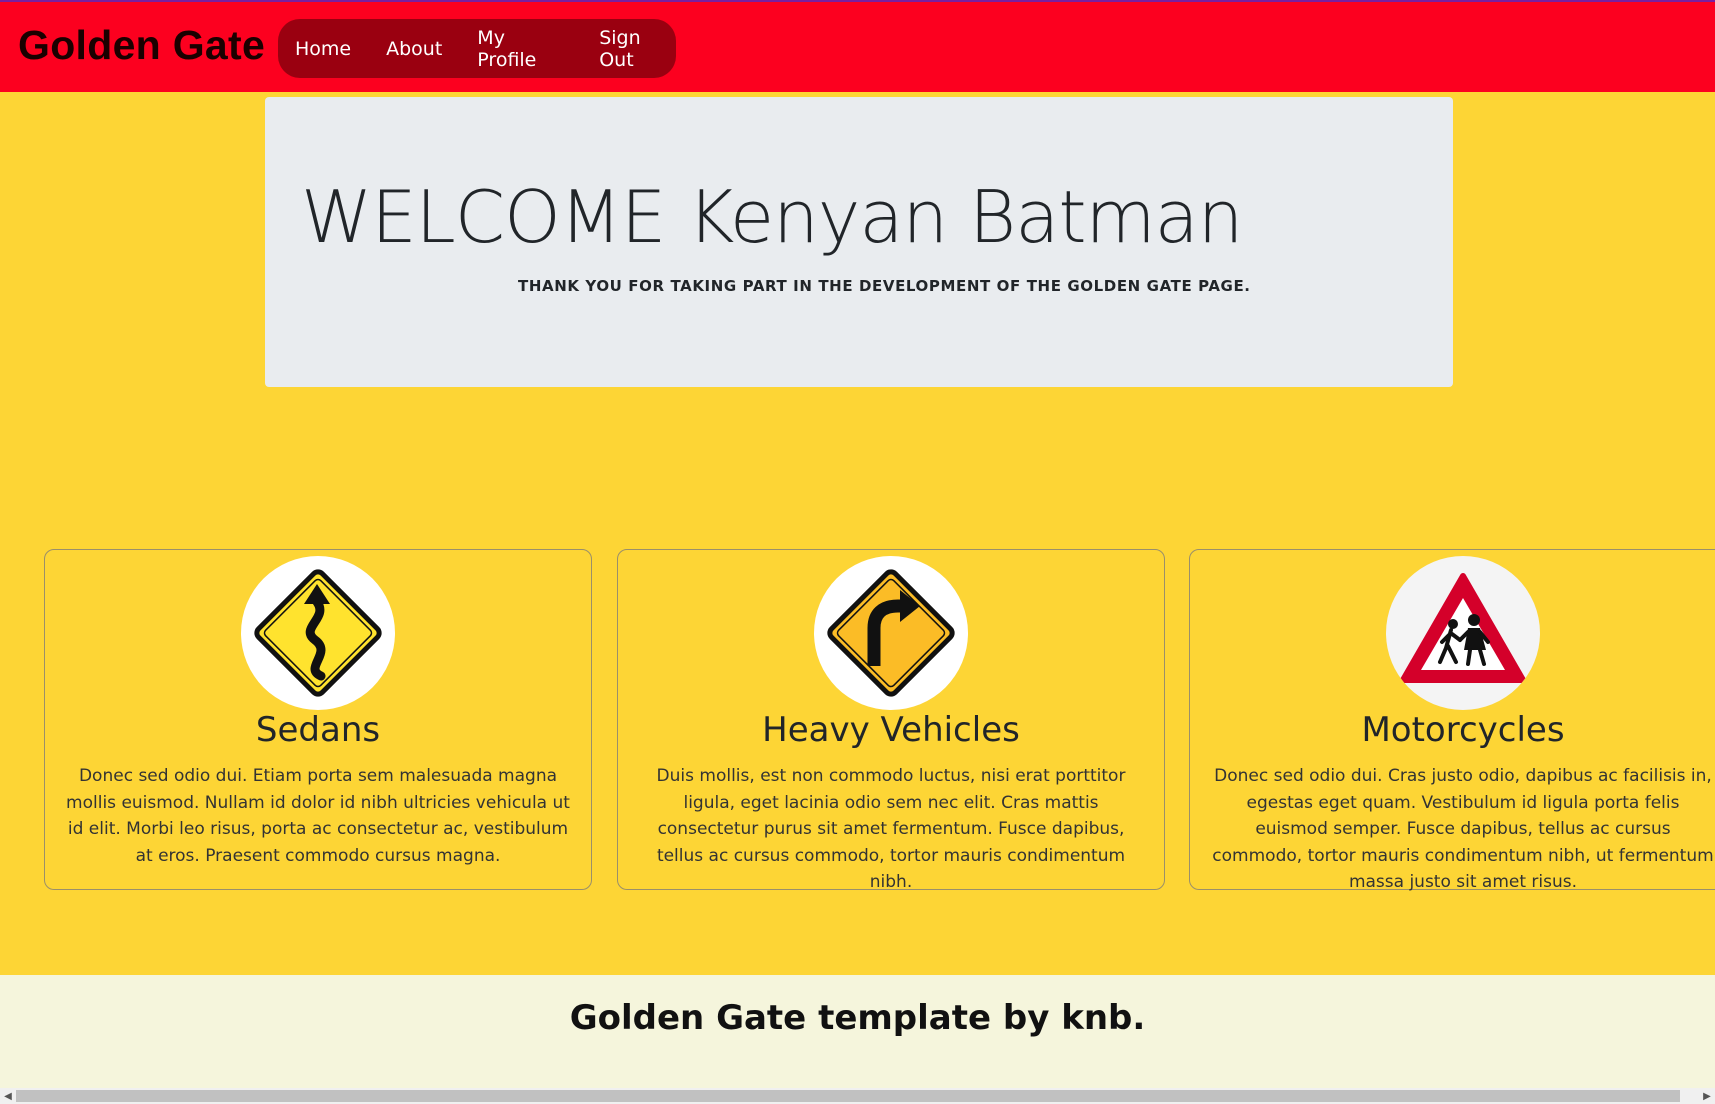 The height and width of the screenshot is (1104, 1715). I want to click on scroll-right-arrow-icon: ▶, so click(1707, 1096).